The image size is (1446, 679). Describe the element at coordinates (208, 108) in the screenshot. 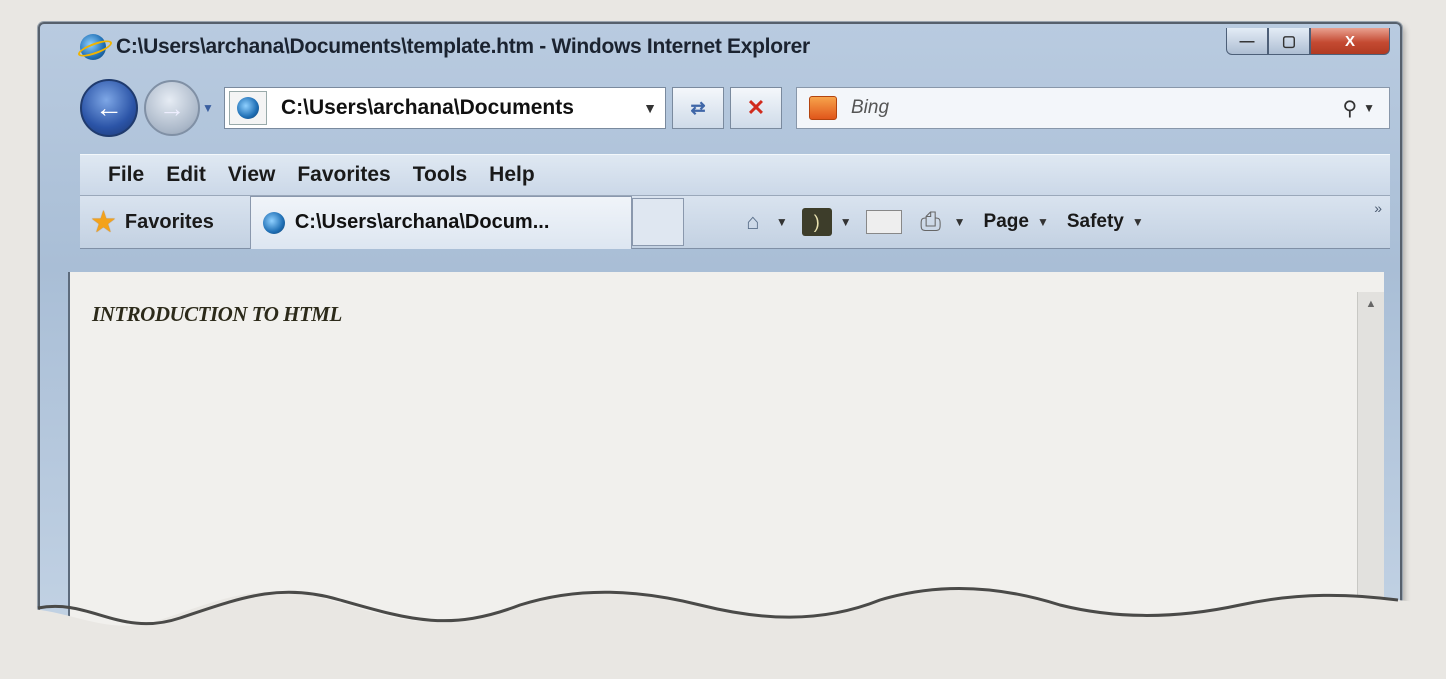

I see `recent-pages-dropdown: ▼` at that location.